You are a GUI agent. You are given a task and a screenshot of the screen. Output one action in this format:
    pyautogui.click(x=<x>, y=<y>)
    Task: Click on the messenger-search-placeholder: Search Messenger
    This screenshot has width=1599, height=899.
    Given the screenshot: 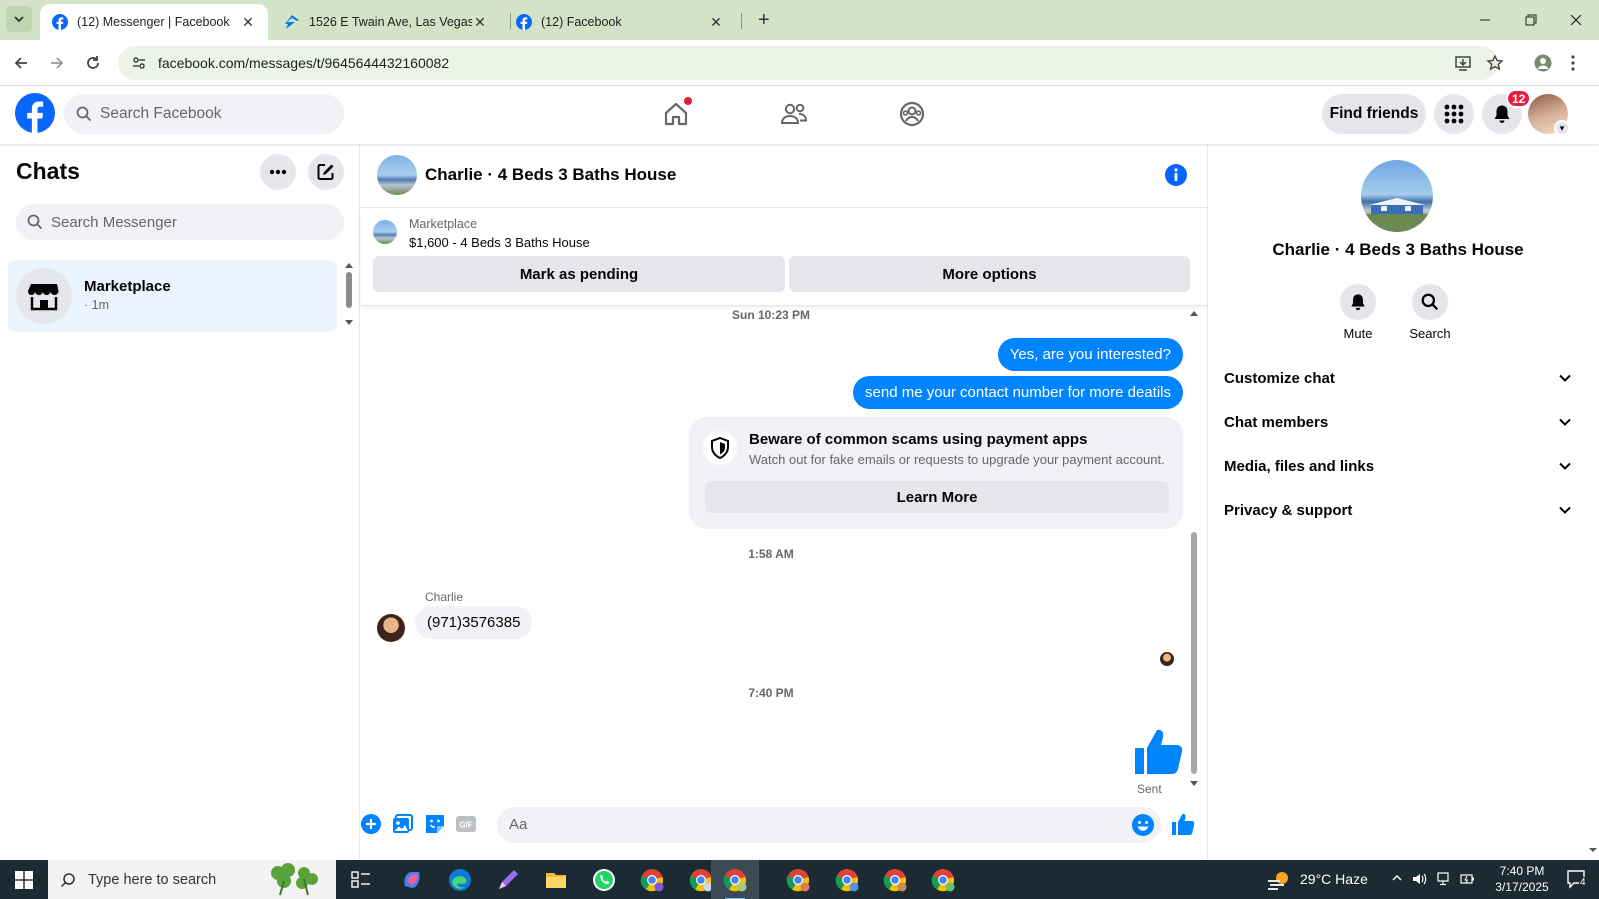 What is the action you would take?
    pyautogui.click(x=114, y=222)
    